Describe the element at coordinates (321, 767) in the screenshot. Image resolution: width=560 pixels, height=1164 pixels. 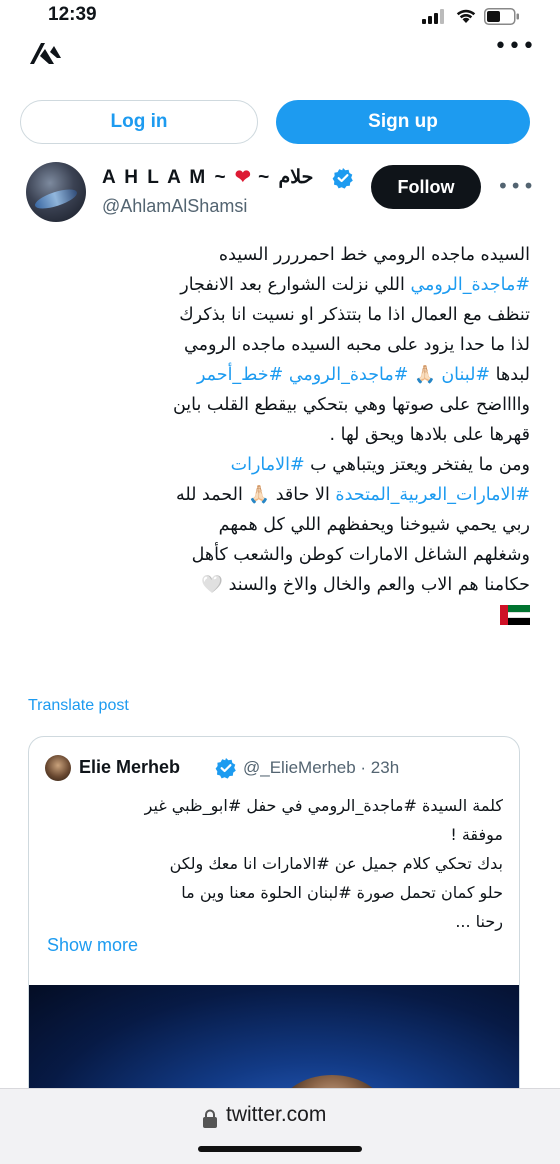
I see `quoted-author-handle: @_ElieMerheb · 23h` at that location.